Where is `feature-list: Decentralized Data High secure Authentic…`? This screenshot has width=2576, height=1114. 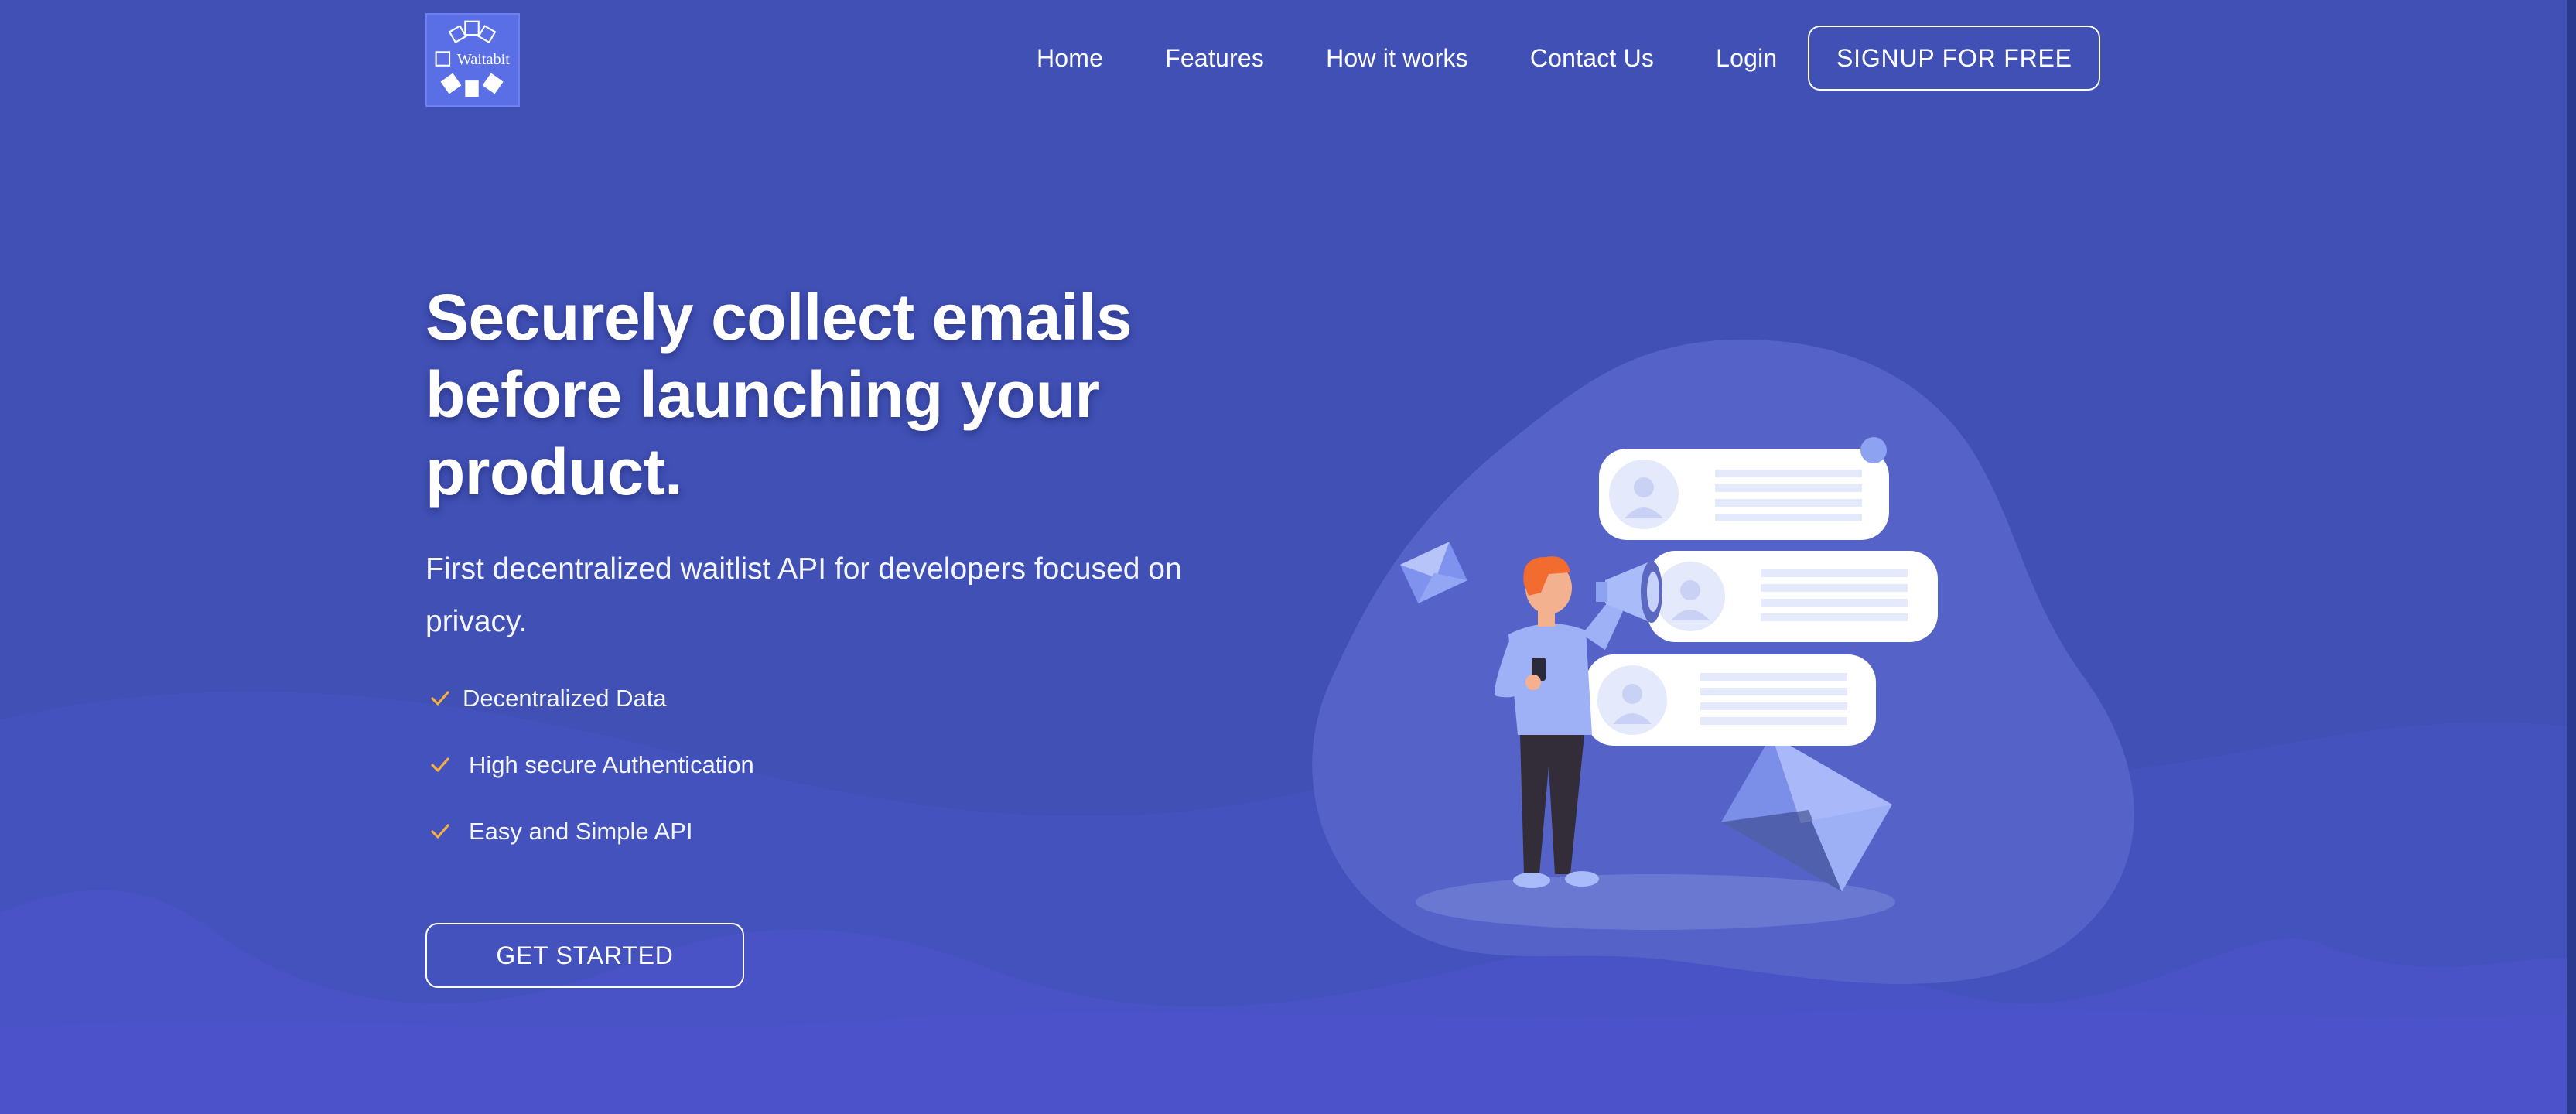
feature-list: Decentralized Data High secure Authentic… is located at coordinates (827, 765).